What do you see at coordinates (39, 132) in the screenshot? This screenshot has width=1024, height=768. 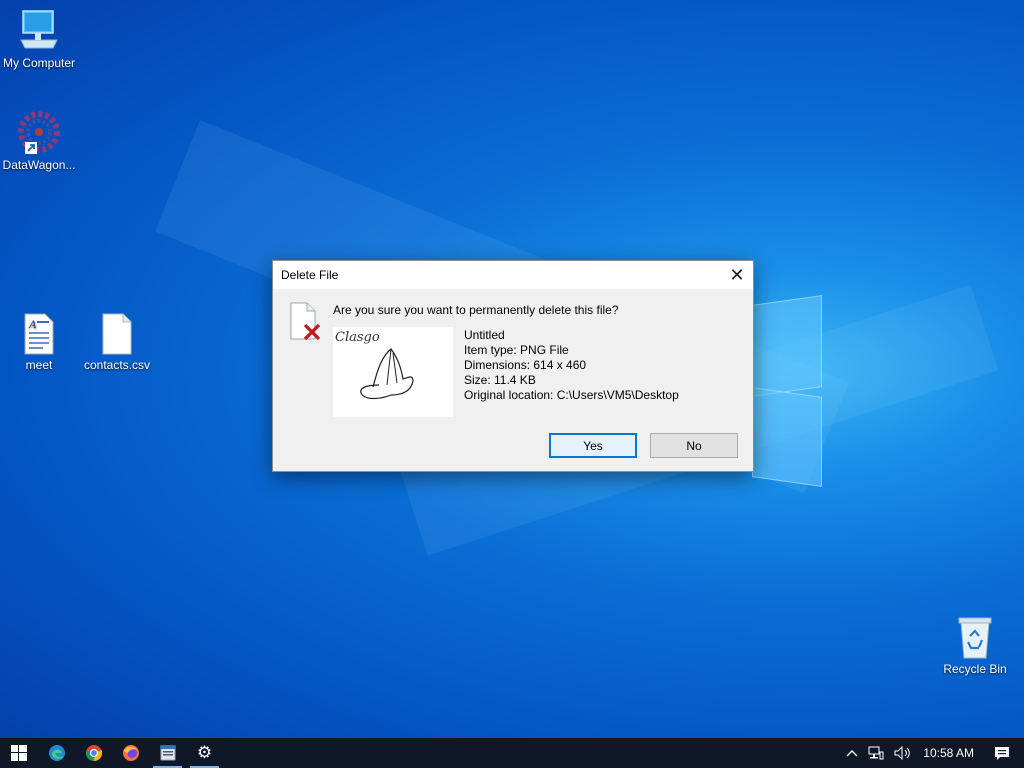 I see `datawagon-gear-icon` at bounding box center [39, 132].